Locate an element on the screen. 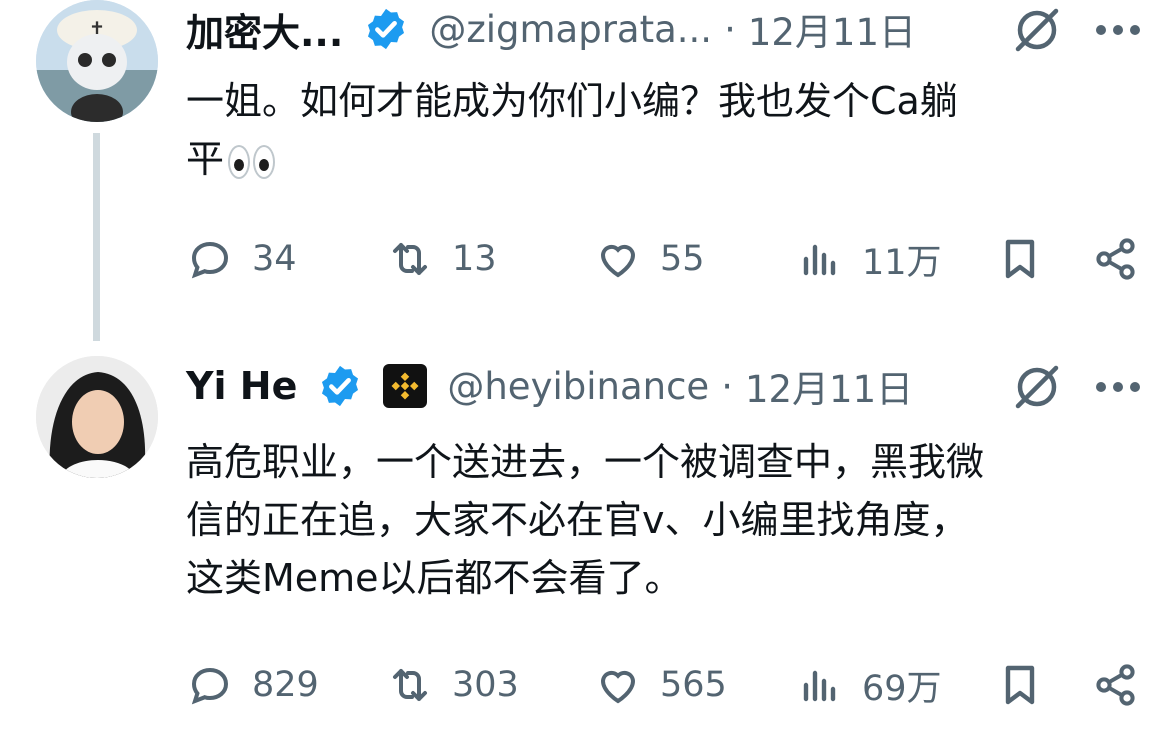 Image resolution: width=1175 pixels, height=739 pixels. tweet-text: 一姐。如何才能成为你们小编？我也发个Ca躺 平 is located at coordinates (572, 130).